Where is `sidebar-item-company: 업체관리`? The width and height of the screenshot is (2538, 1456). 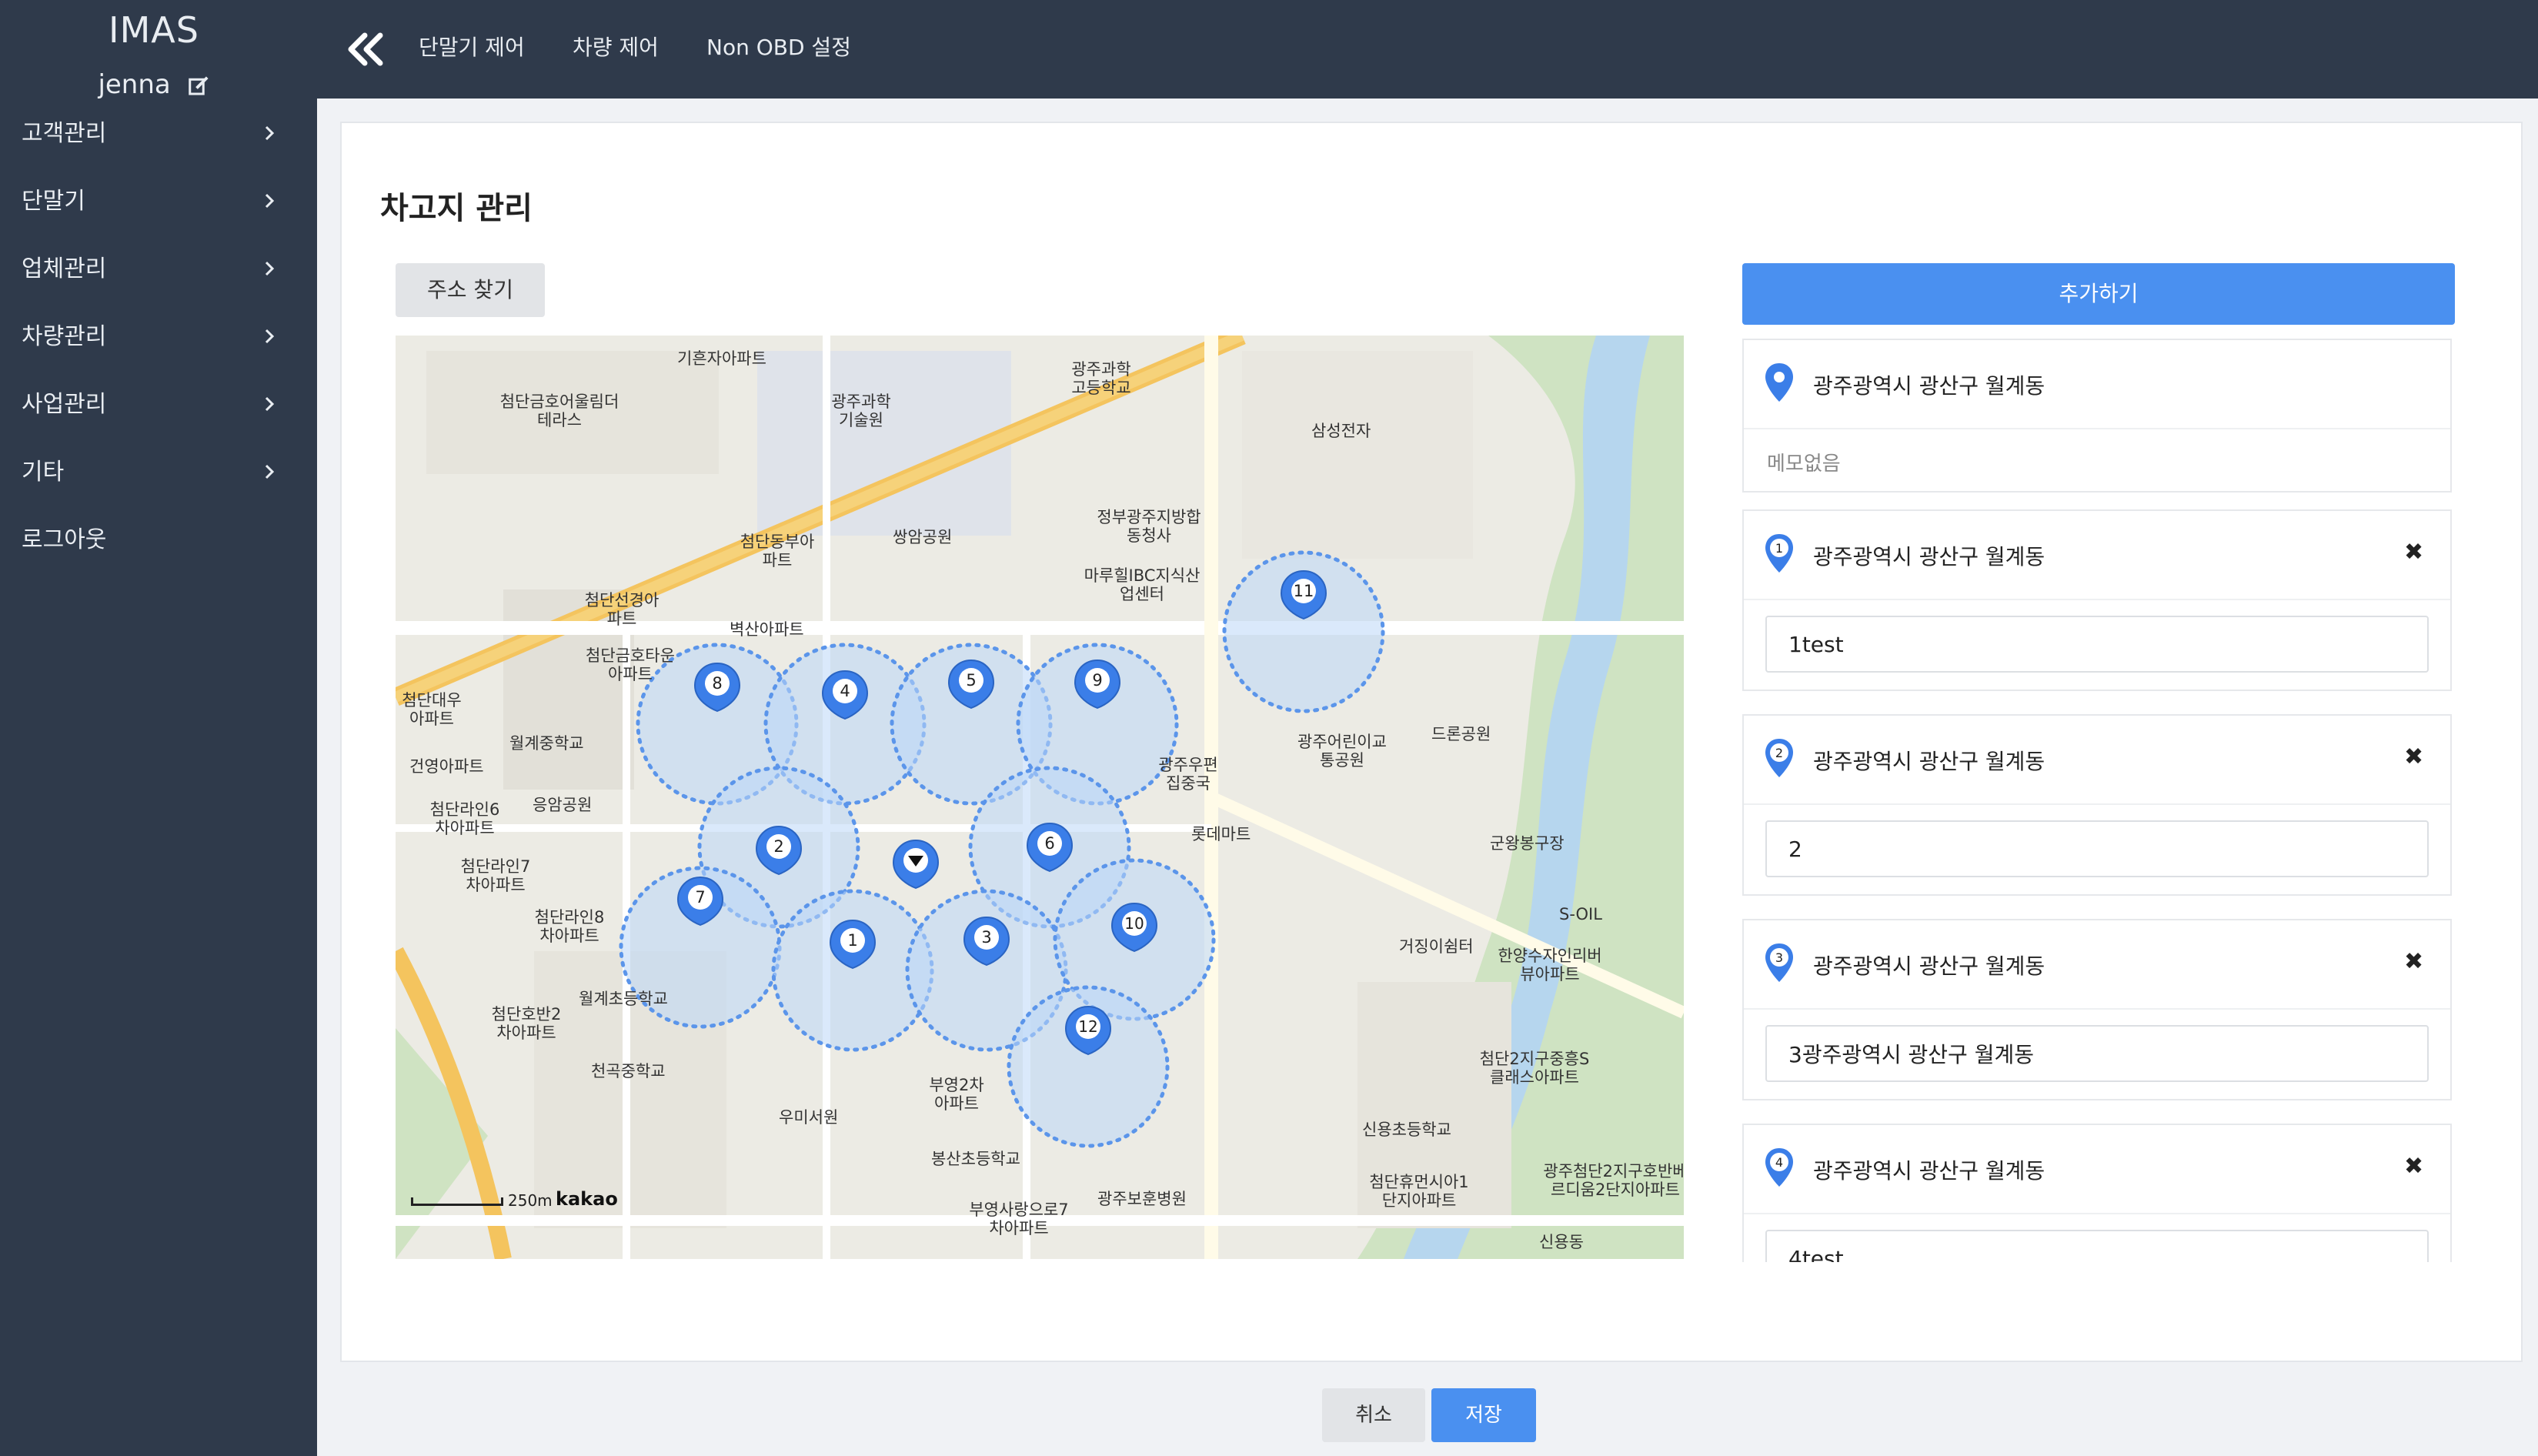 sidebar-item-company: 업체관리 is located at coordinates (158, 281).